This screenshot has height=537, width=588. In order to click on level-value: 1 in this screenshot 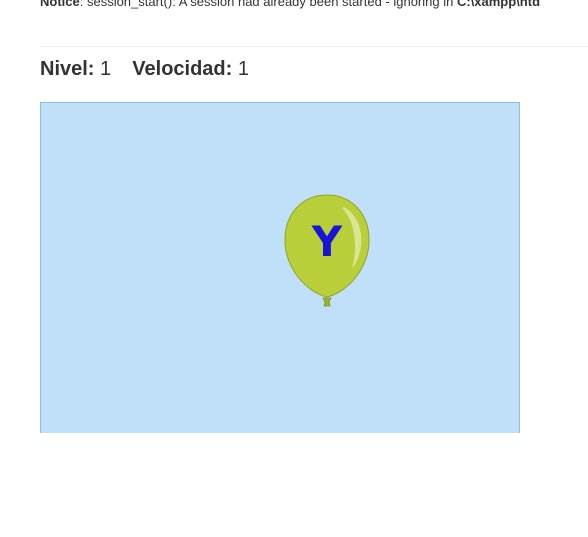, I will do `click(106, 69)`.